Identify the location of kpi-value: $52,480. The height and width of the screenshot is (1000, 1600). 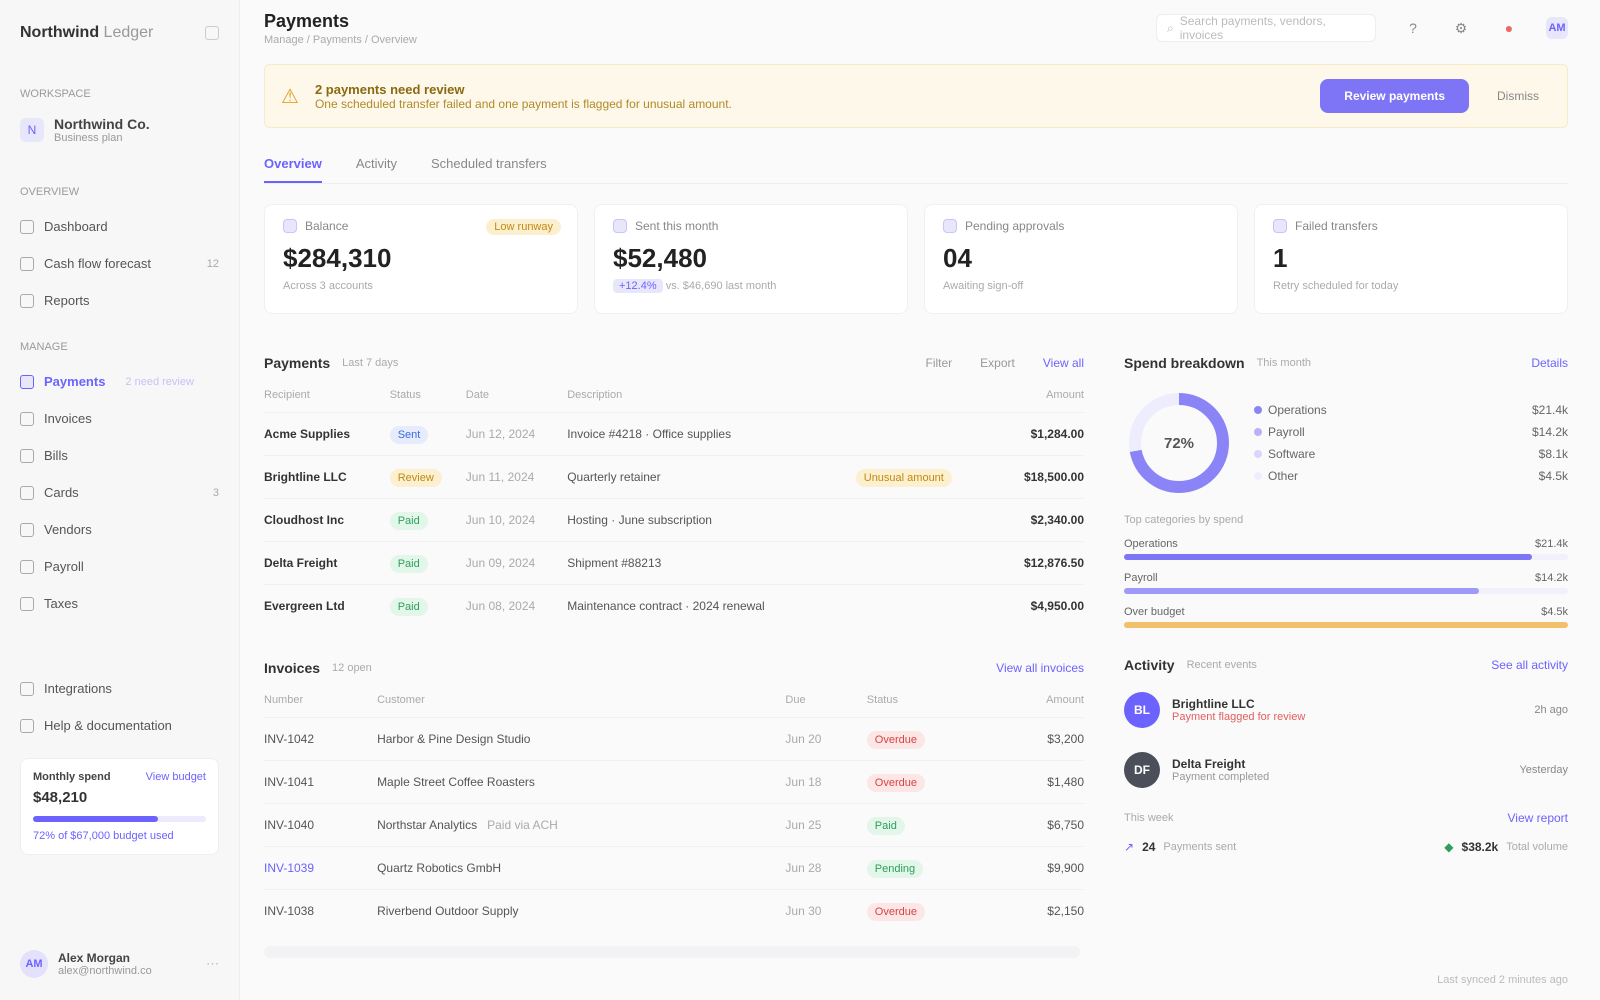
(660, 258).